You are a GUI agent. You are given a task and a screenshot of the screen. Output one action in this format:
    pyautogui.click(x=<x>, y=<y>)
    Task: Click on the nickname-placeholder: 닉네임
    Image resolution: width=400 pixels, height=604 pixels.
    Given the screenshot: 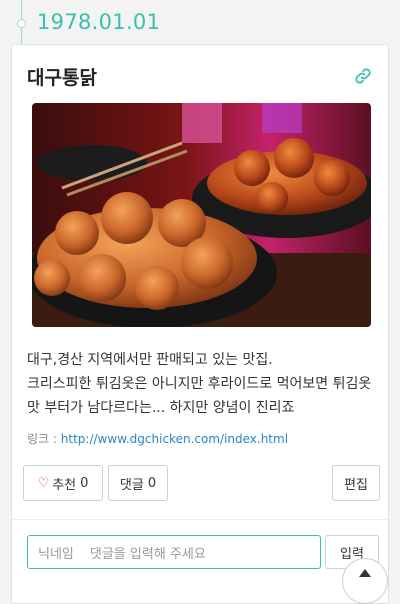 What is the action you would take?
    pyautogui.click(x=56, y=554)
    